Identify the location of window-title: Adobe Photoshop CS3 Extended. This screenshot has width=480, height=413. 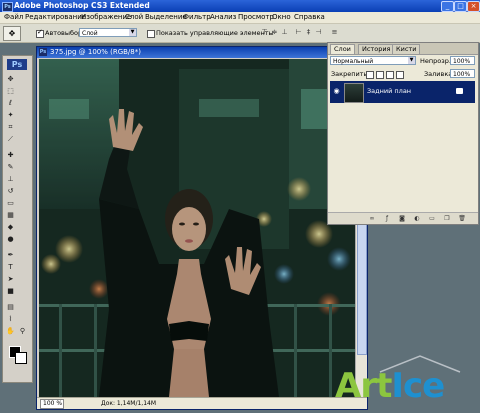
(82, 5).